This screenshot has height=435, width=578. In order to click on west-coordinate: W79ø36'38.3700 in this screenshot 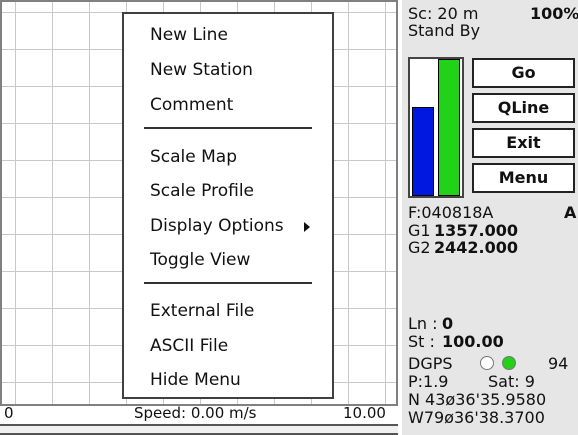, I will do `click(476, 417)`.